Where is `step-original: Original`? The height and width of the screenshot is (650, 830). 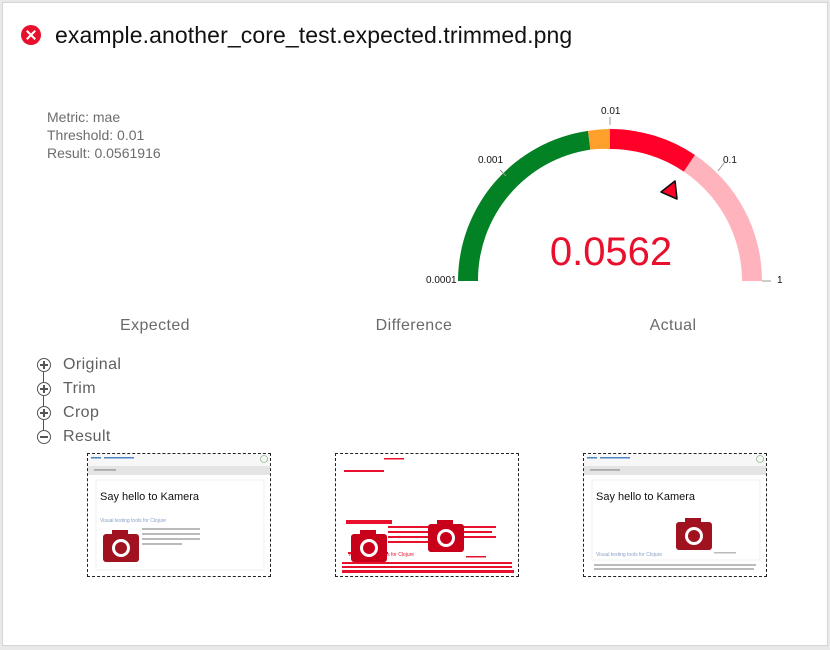 step-original: Original is located at coordinates (79, 365).